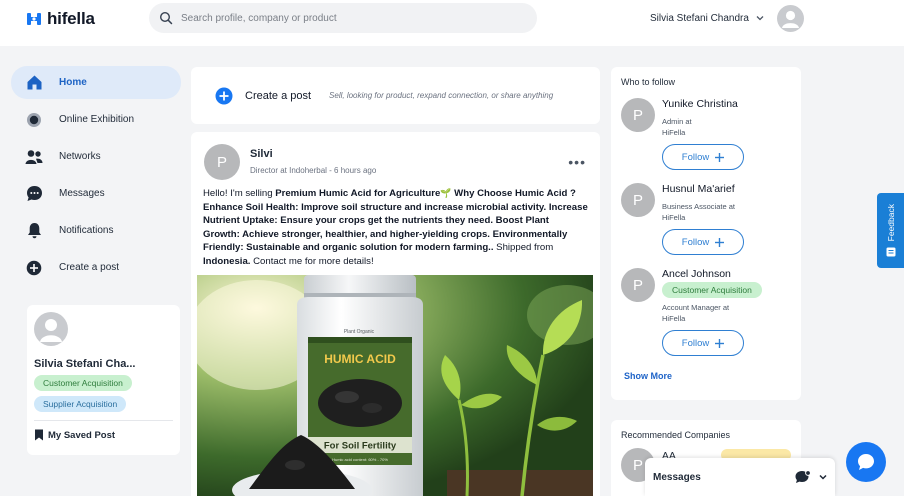  I want to click on leaf-icon: 🌱, so click(446, 193).